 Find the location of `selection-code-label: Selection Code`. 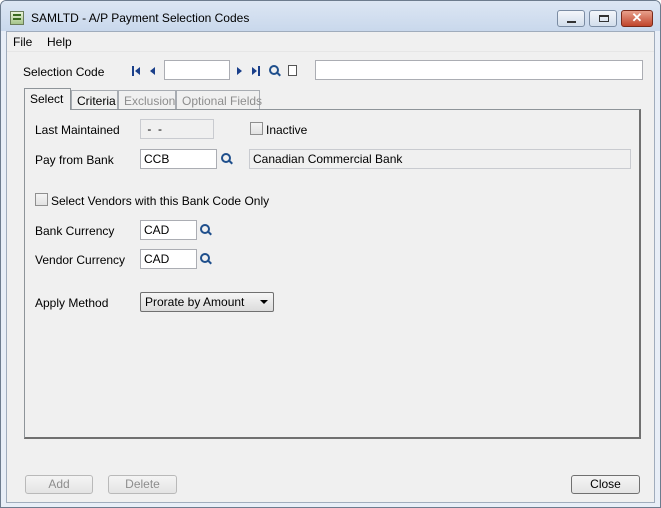

selection-code-label: Selection Code is located at coordinates (64, 72).